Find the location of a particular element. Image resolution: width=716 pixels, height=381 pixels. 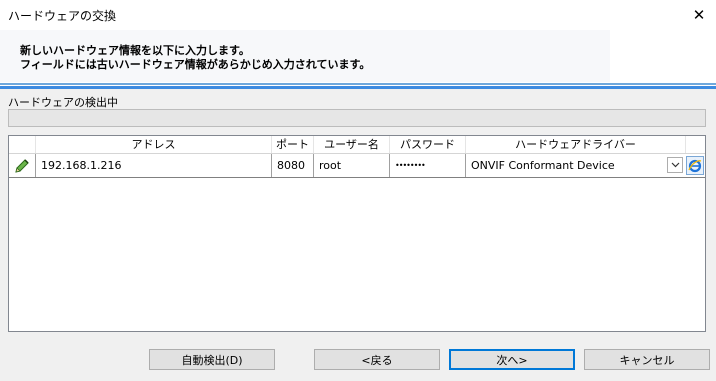

grid-header: アドレス ポート ユーザー名 パスワード ハードウェアドライバー is located at coordinates (357, 145).